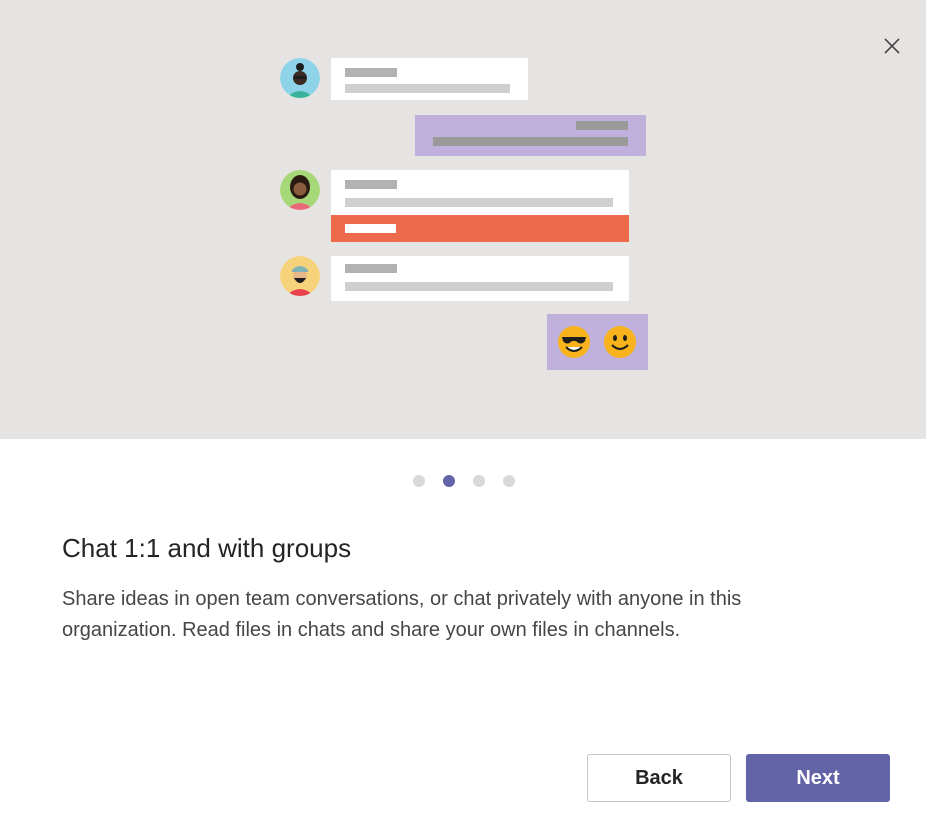 This screenshot has width=926, height=837. What do you see at coordinates (300, 78) in the screenshot?
I see `avatar-person-1-icon` at bounding box center [300, 78].